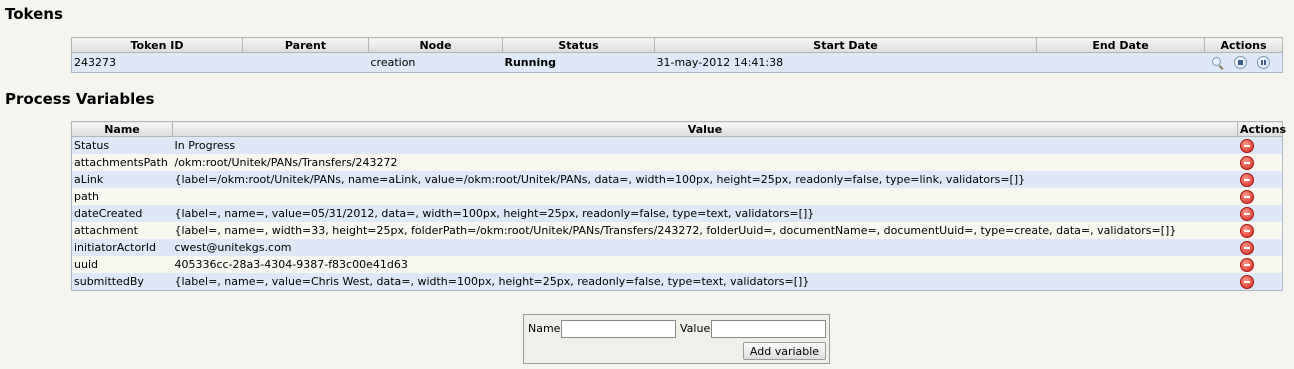 The width and height of the screenshot is (1294, 369). What do you see at coordinates (305, 62) in the screenshot?
I see `token-parent` at bounding box center [305, 62].